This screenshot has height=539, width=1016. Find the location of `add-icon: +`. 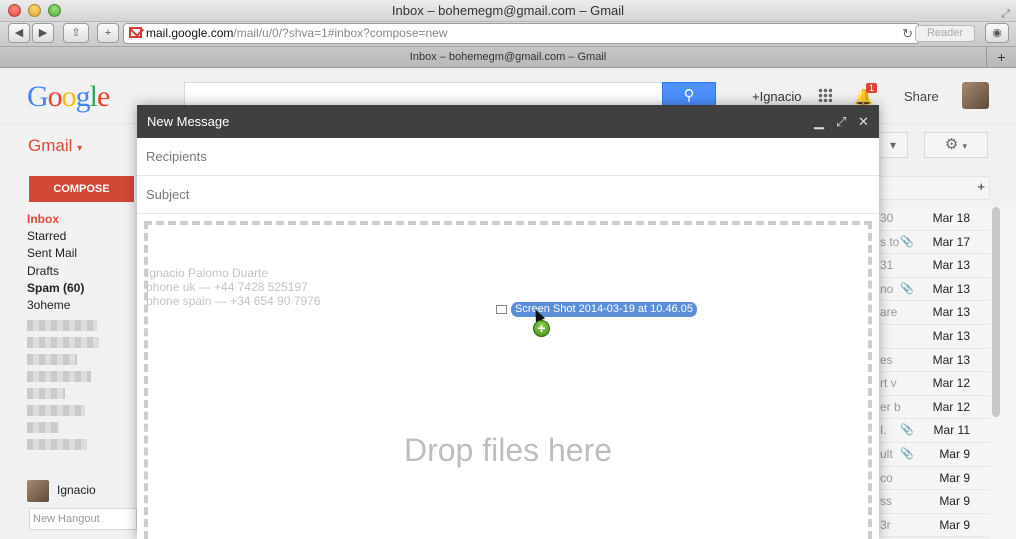

add-icon: + is located at coordinates (981, 186).